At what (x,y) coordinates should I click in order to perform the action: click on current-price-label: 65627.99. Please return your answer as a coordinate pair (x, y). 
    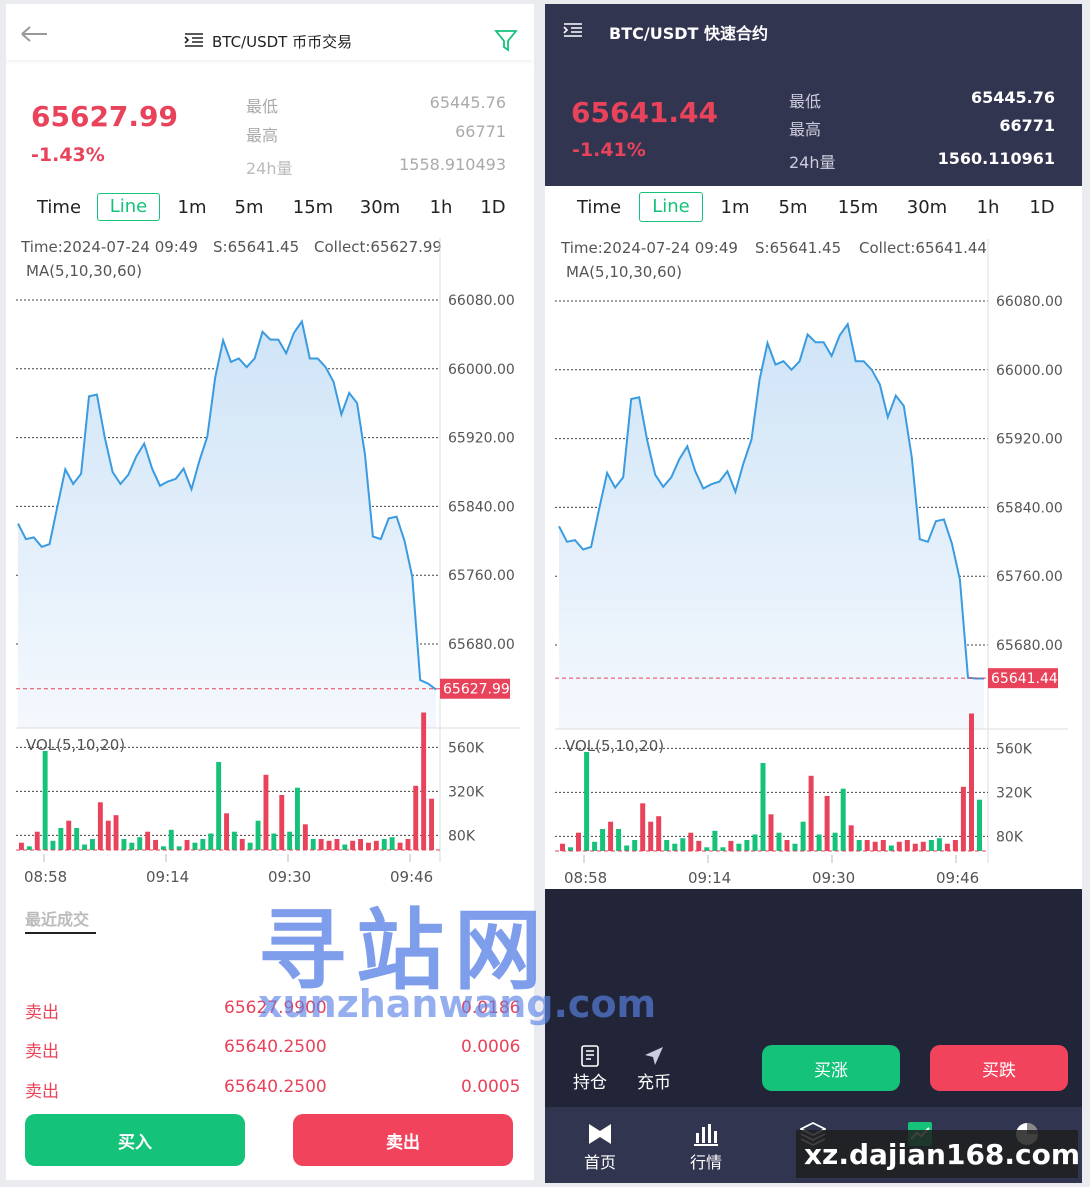
    Looking at the image, I should click on (476, 690).